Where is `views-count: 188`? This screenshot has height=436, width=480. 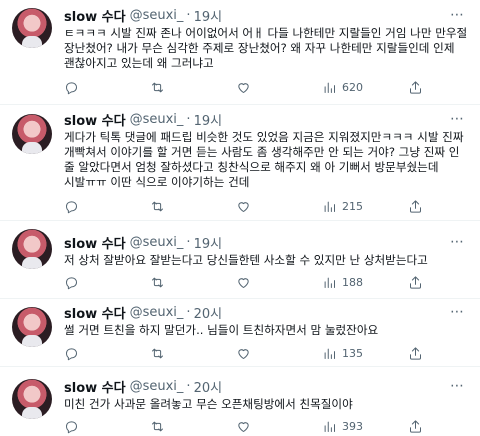
views-count: 188 is located at coordinates (352, 282).